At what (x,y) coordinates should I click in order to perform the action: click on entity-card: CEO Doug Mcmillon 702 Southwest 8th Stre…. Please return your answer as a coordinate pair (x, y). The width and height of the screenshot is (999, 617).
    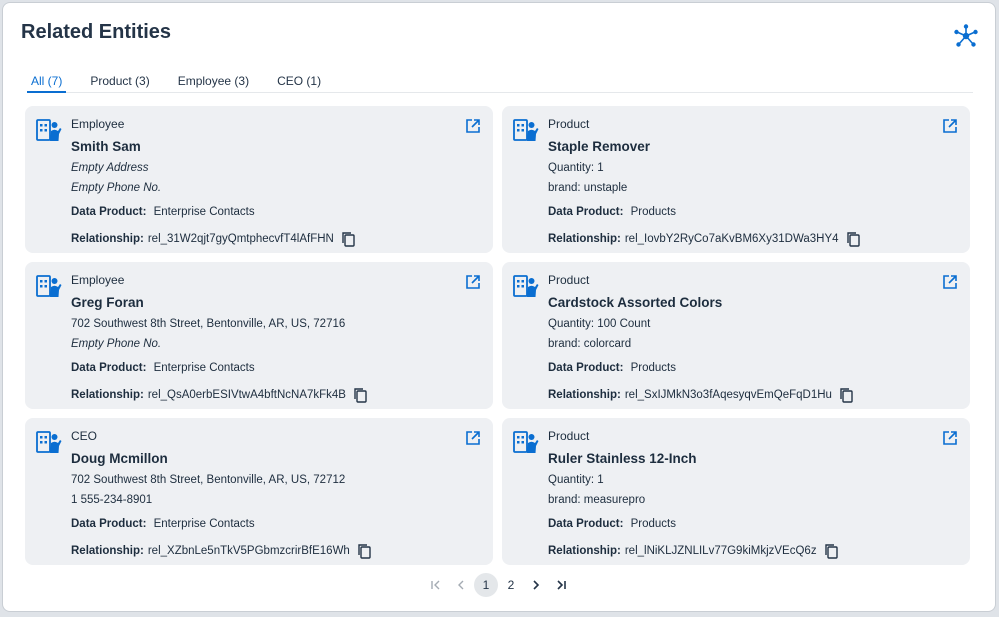
    Looking at the image, I should click on (259, 491).